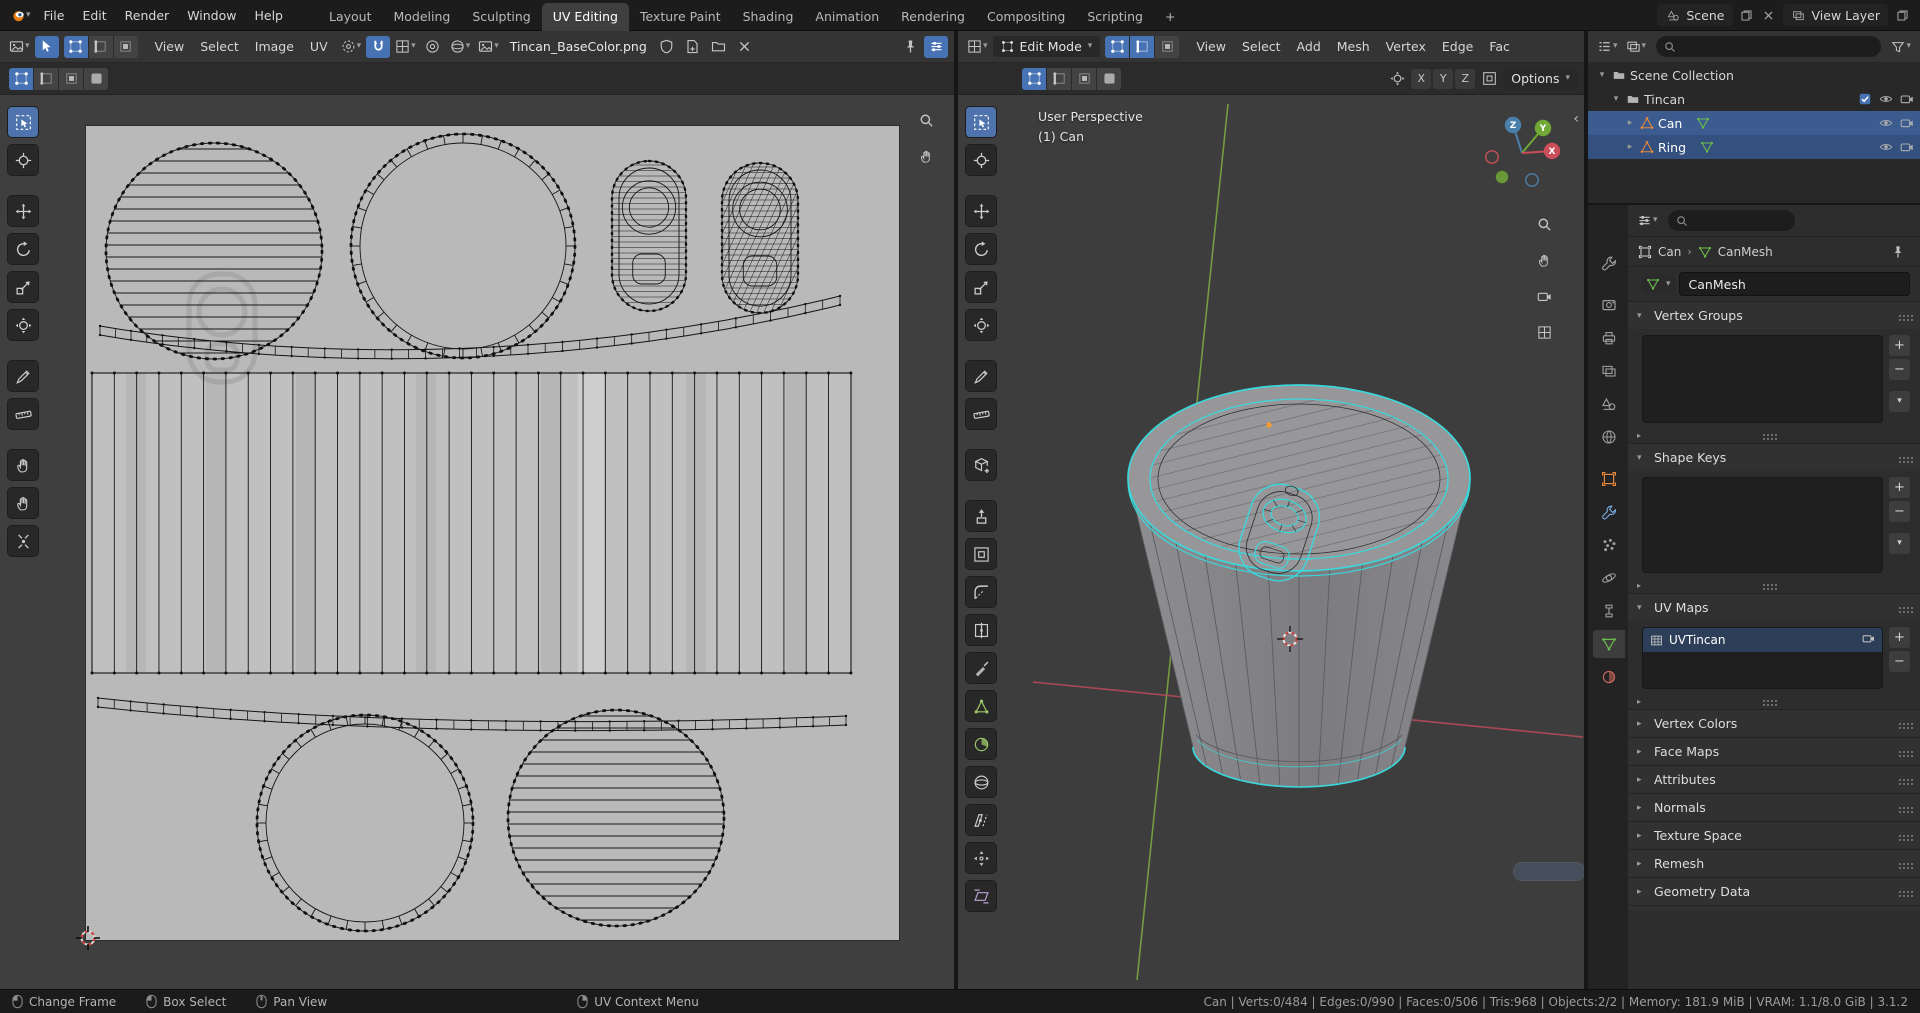 This screenshot has width=1920, height=1013. Describe the element at coordinates (1576, 119) in the screenshot. I see `sidebar-toggle-chevron: ‹` at that location.